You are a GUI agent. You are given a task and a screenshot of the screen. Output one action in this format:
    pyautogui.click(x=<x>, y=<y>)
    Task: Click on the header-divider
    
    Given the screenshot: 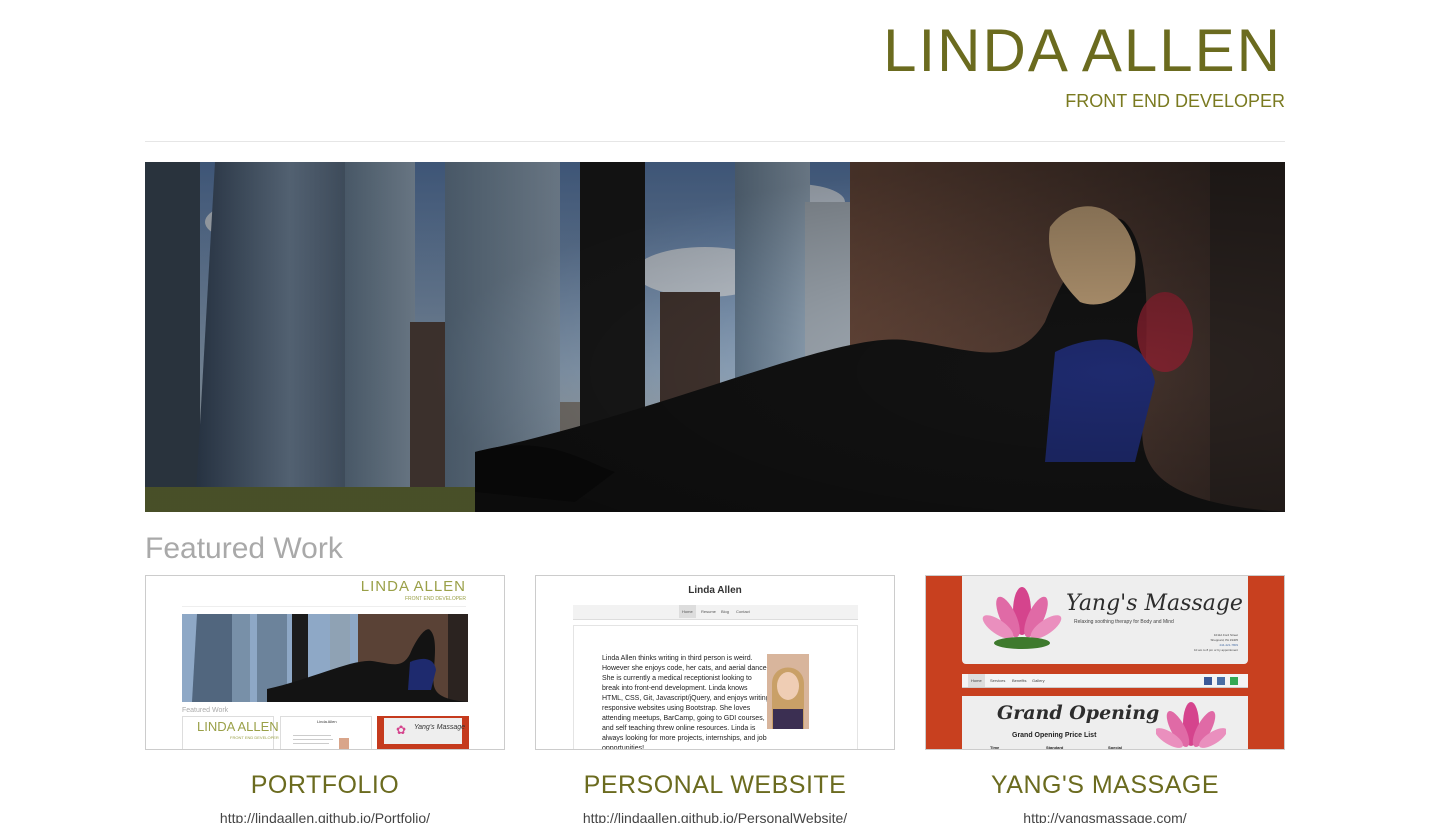 What is the action you would take?
    pyautogui.click(x=715, y=141)
    